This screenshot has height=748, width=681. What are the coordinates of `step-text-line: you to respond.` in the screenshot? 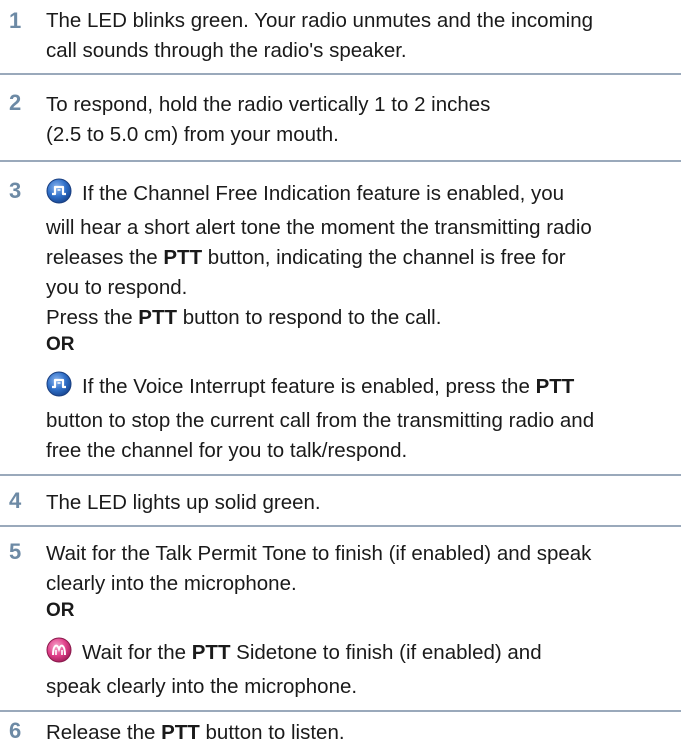 It's located at (117, 287).